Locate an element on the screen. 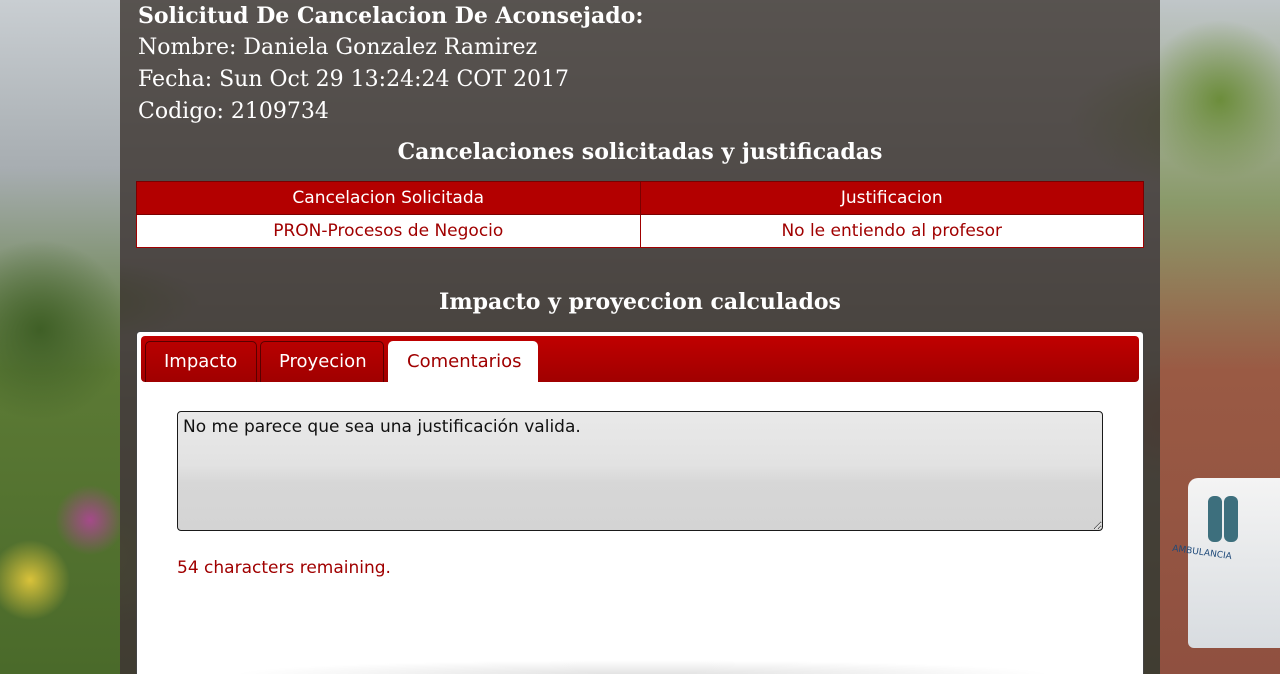 This screenshot has height=674, width=1280. cancelacion-cell: PRON-Procesos de Negocio is located at coordinates (388, 231).